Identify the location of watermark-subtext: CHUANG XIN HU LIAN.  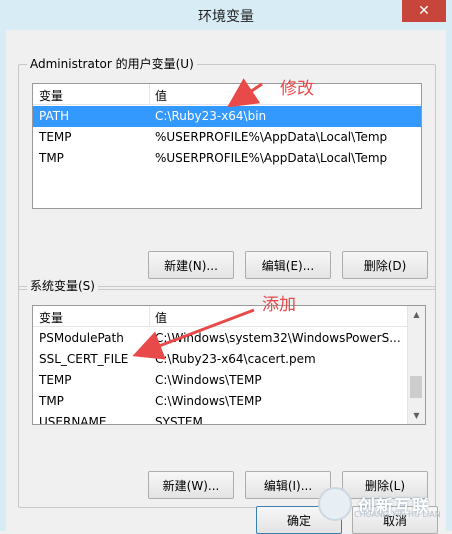
(397, 514).